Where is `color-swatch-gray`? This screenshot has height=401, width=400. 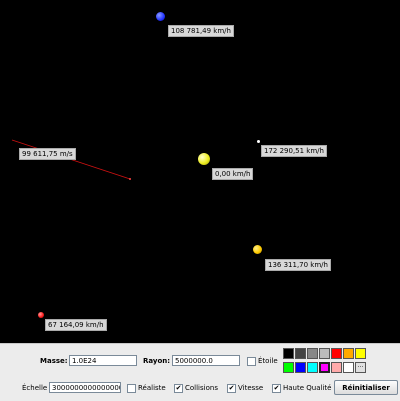
color-swatch-gray is located at coordinates (312, 353).